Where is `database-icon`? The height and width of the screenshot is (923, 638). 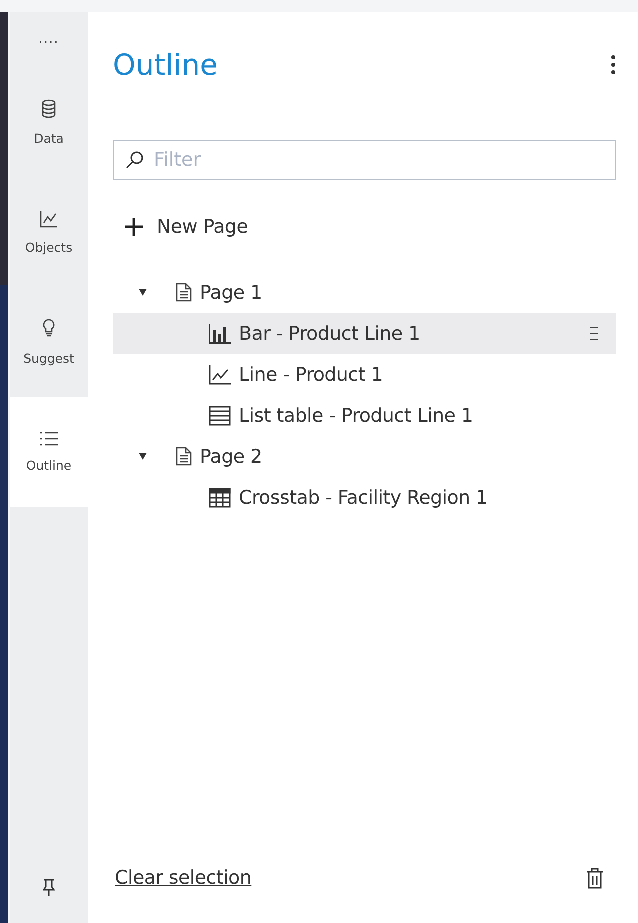
database-icon is located at coordinates (49, 108).